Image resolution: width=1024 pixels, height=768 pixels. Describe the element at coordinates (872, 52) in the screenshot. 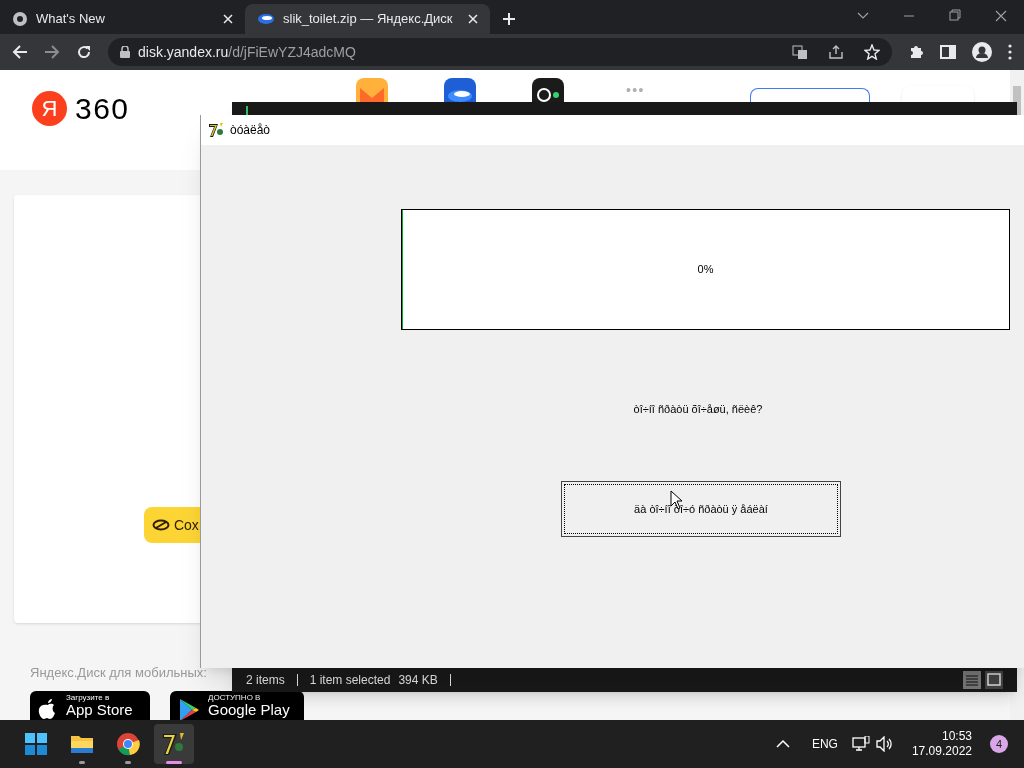

I see `star-icon` at that location.